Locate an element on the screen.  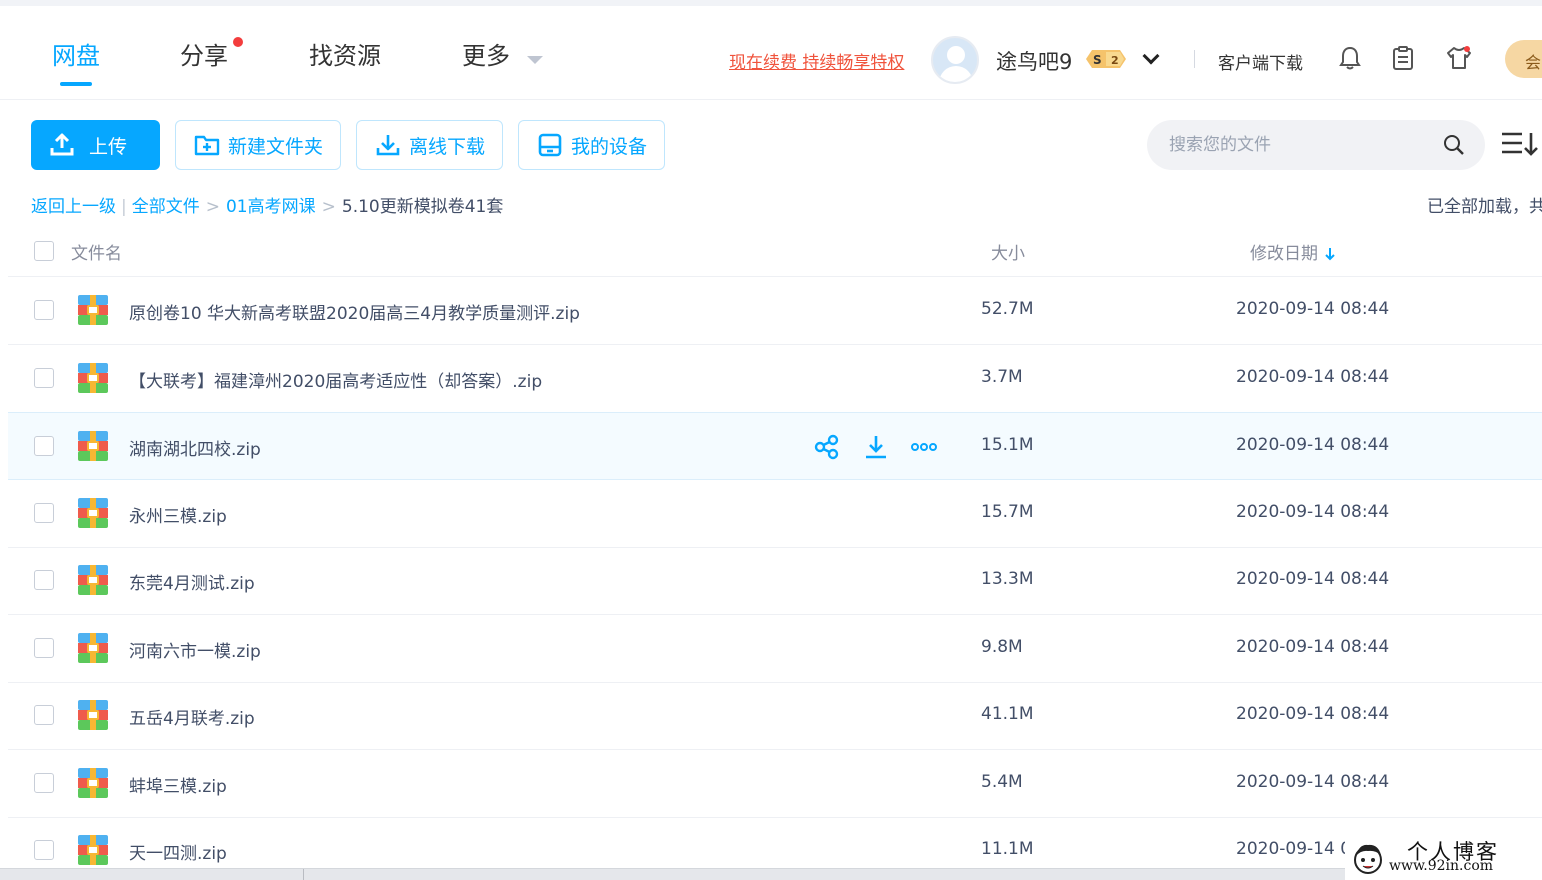
search-box is located at coordinates (1316, 145).